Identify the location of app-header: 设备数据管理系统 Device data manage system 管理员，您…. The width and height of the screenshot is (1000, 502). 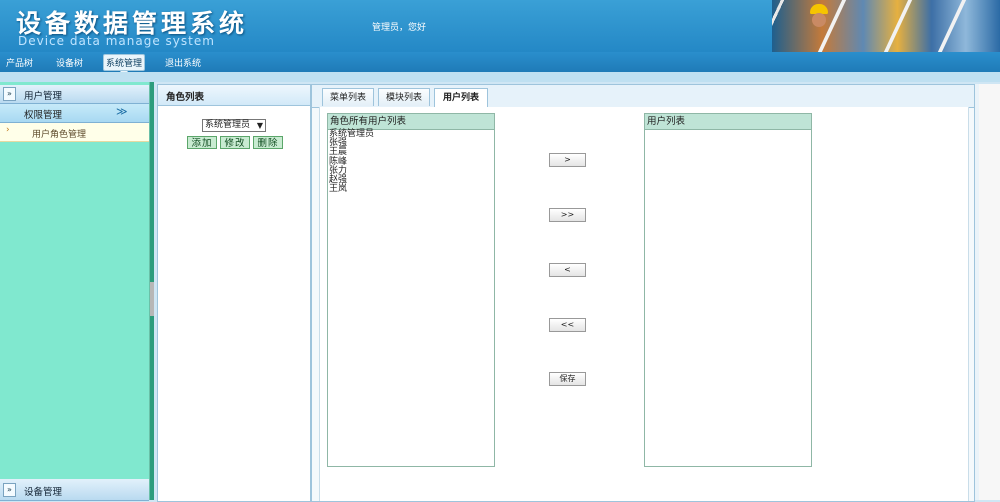
(500, 26).